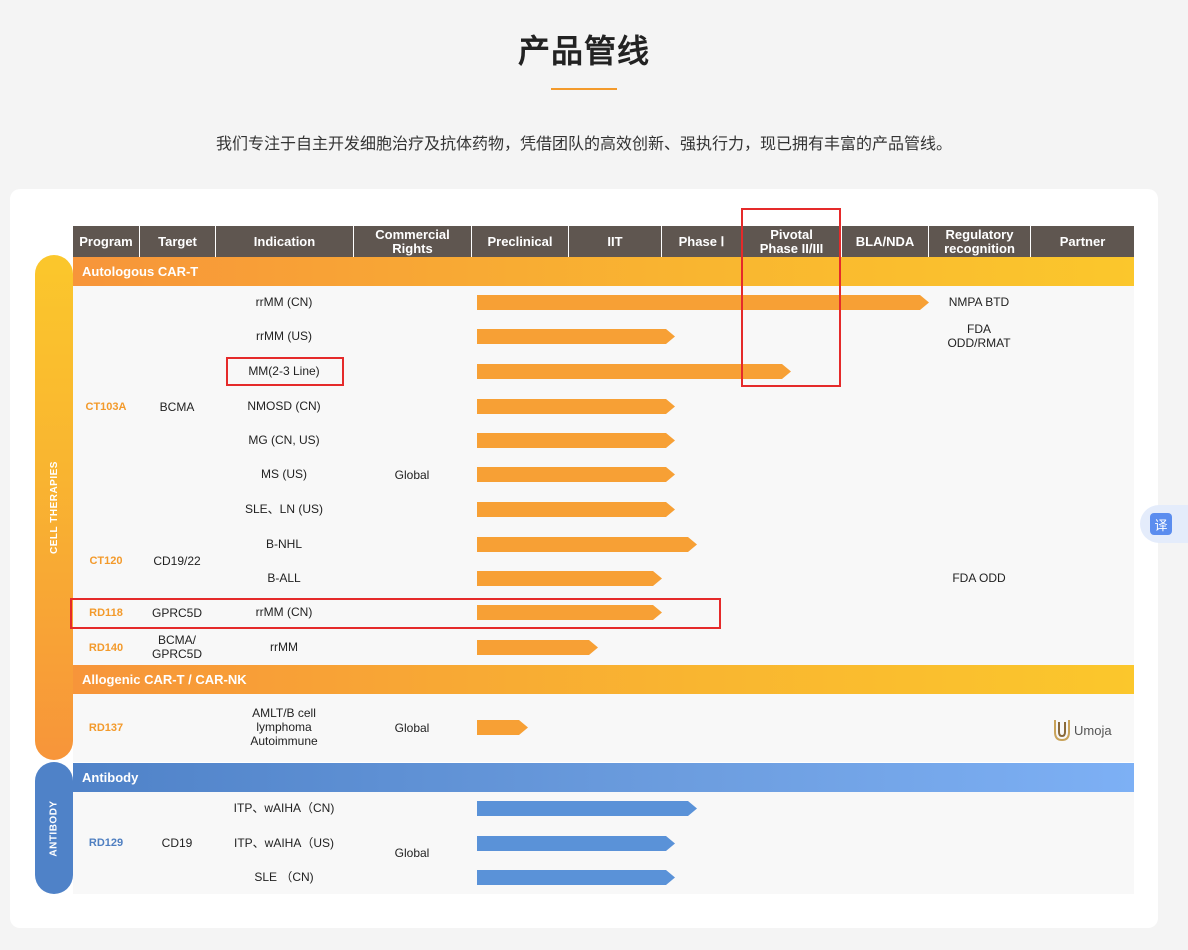 This screenshot has height=950, width=1188. What do you see at coordinates (412, 475) in the screenshot?
I see `rights-ct103a: Global` at bounding box center [412, 475].